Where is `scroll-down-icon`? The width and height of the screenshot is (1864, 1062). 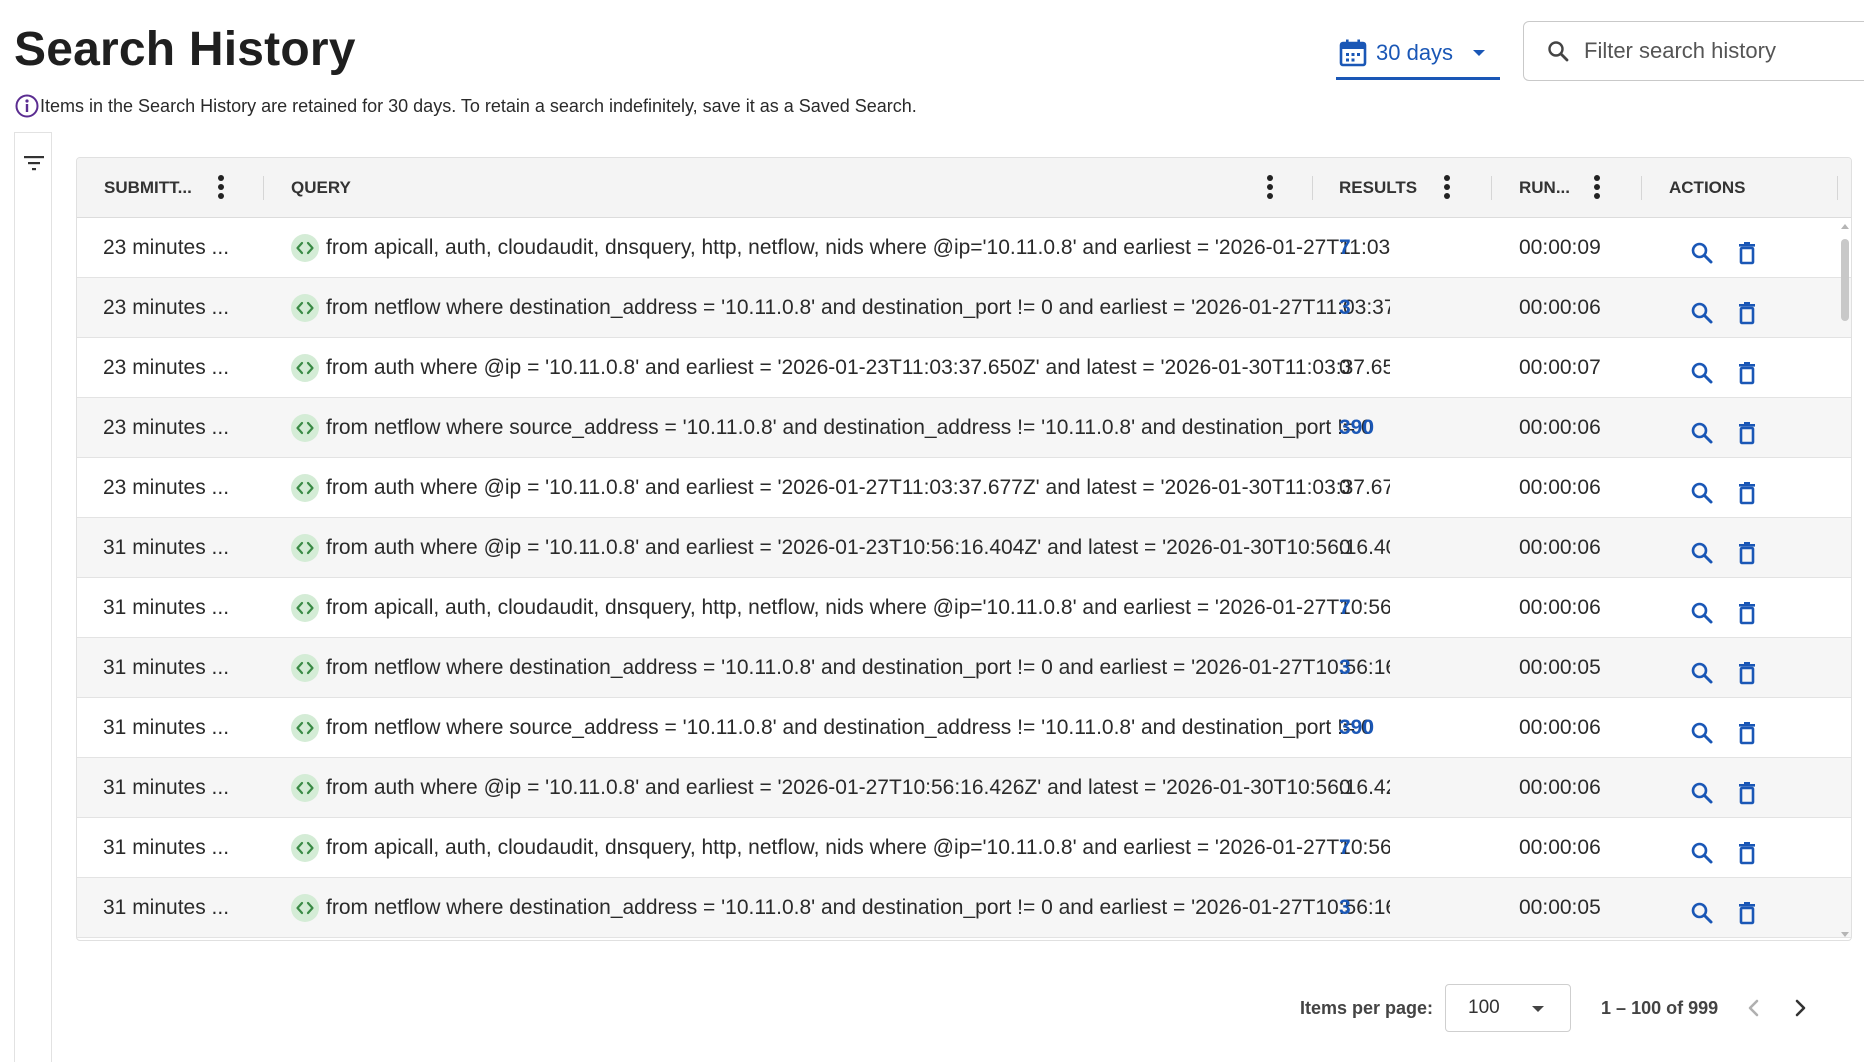
scroll-down-icon is located at coordinates (1845, 935).